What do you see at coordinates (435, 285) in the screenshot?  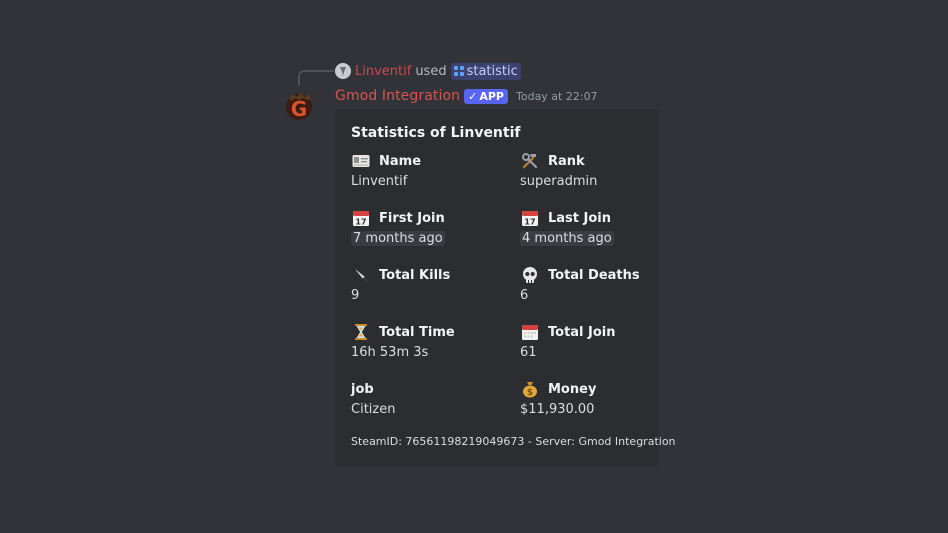 I see `field-total-kills: Total Kills 9` at bounding box center [435, 285].